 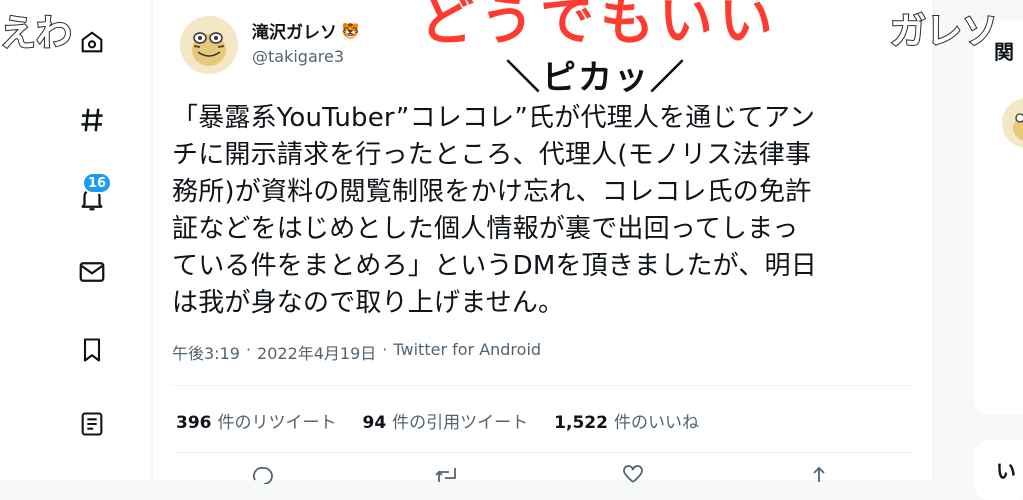 I want to click on author-name: 滝沢ガレソ 🐯, so click(x=306, y=31).